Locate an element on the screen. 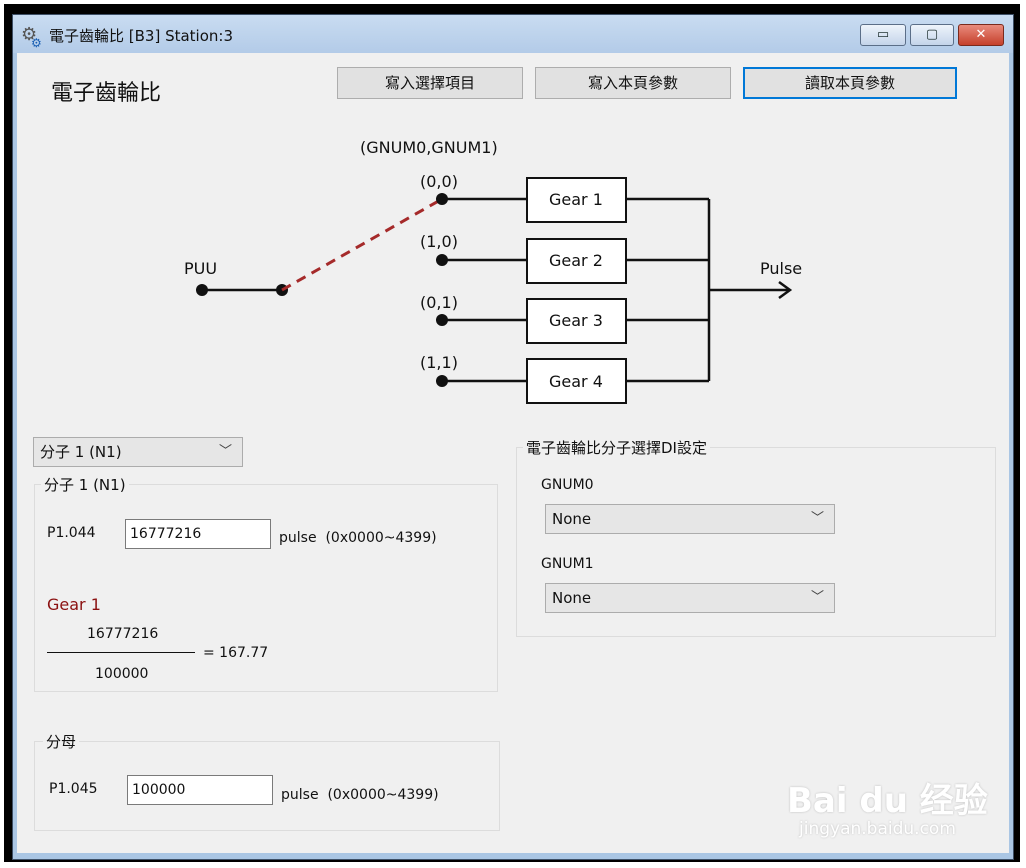  branch-code-4: (1,1) is located at coordinates (439, 362).